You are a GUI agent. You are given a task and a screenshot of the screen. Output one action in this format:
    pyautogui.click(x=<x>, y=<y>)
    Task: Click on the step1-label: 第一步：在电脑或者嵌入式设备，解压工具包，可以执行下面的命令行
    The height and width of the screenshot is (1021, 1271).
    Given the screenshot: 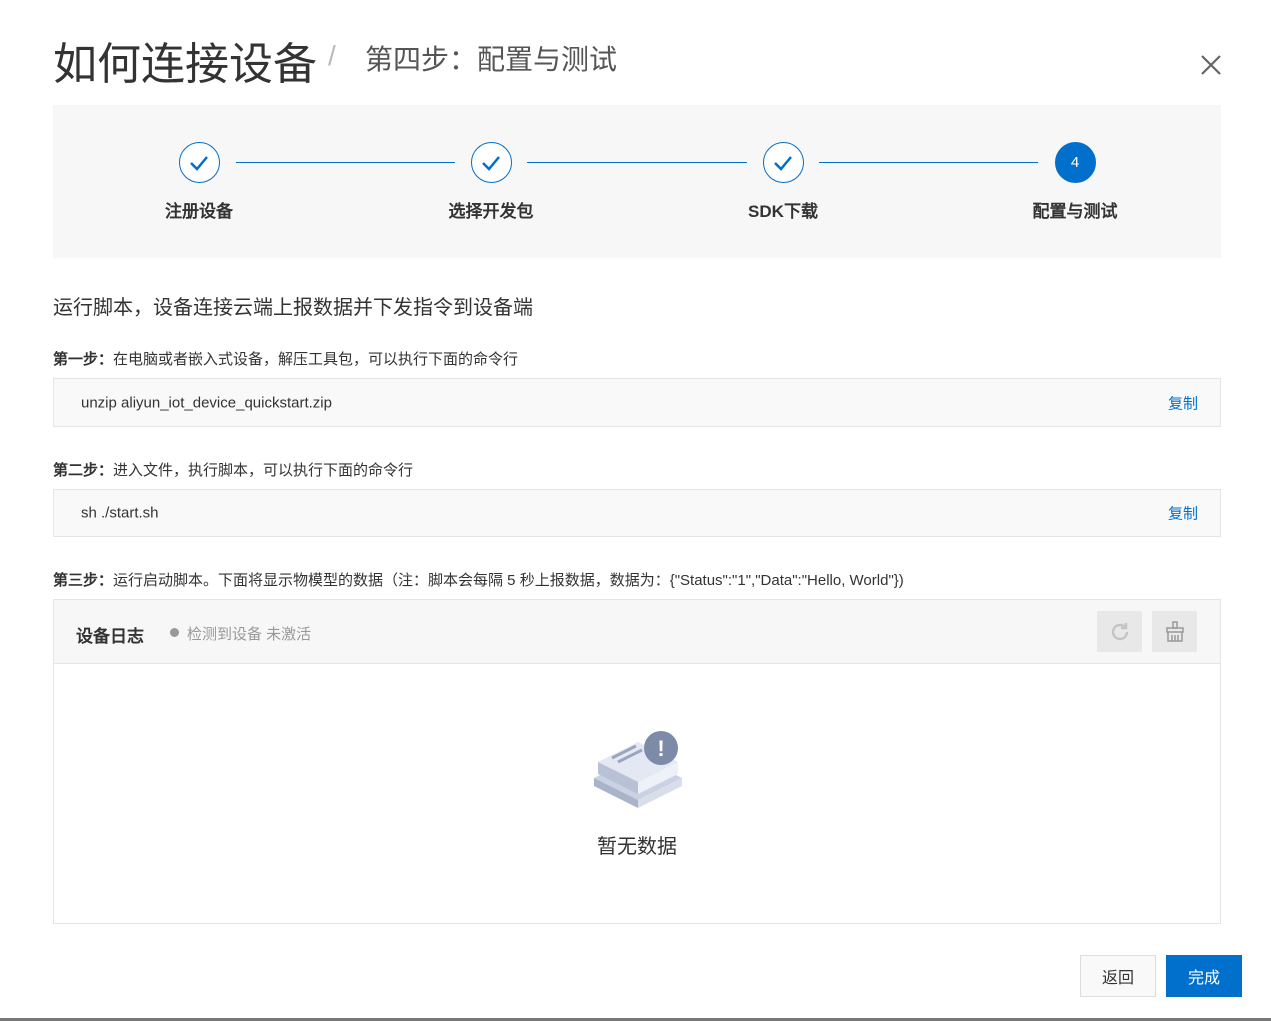 What is the action you would take?
    pyautogui.click(x=285, y=358)
    